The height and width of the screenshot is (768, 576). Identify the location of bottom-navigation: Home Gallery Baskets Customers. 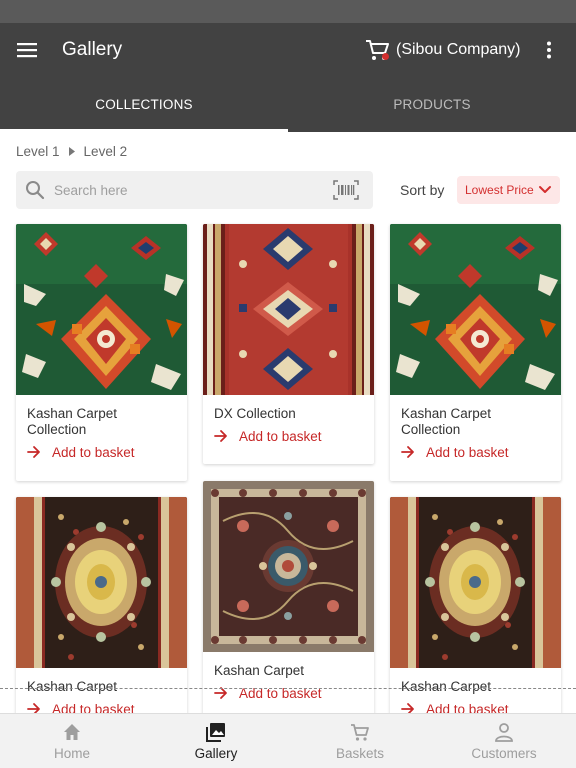
(288, 740).